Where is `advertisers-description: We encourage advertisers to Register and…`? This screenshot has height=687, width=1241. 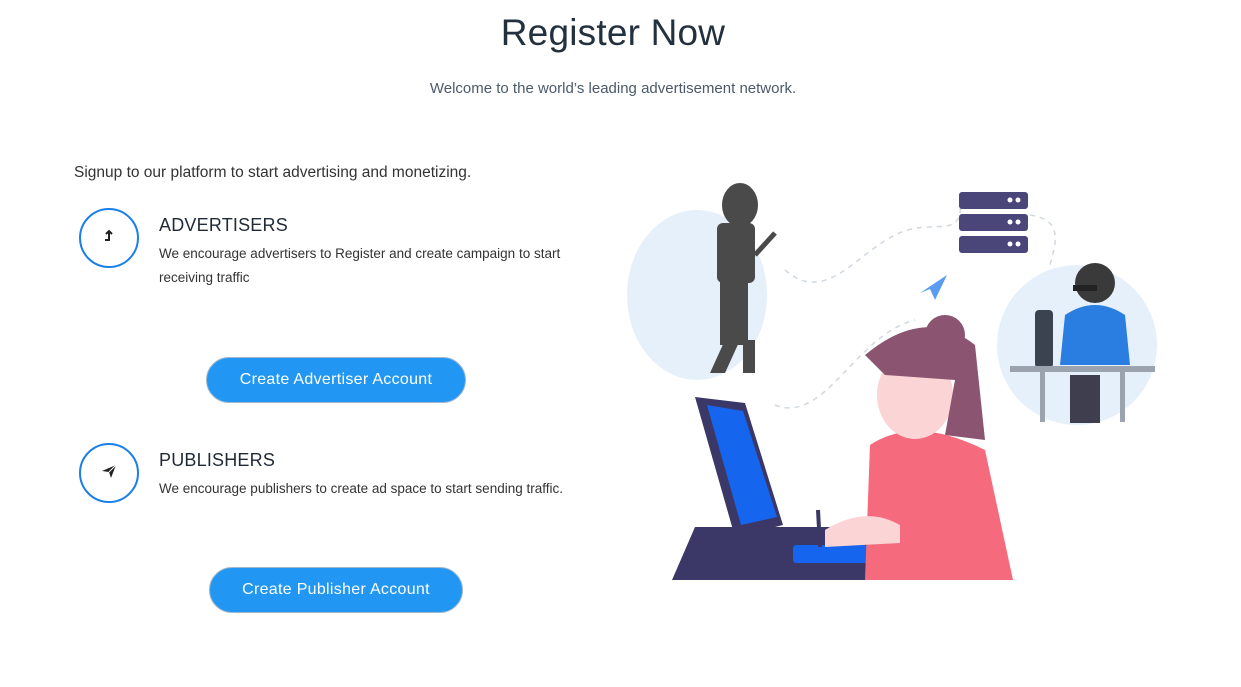 advertisers-description: We encourage advertisers to Register and… is located at coordinates (360, 265).